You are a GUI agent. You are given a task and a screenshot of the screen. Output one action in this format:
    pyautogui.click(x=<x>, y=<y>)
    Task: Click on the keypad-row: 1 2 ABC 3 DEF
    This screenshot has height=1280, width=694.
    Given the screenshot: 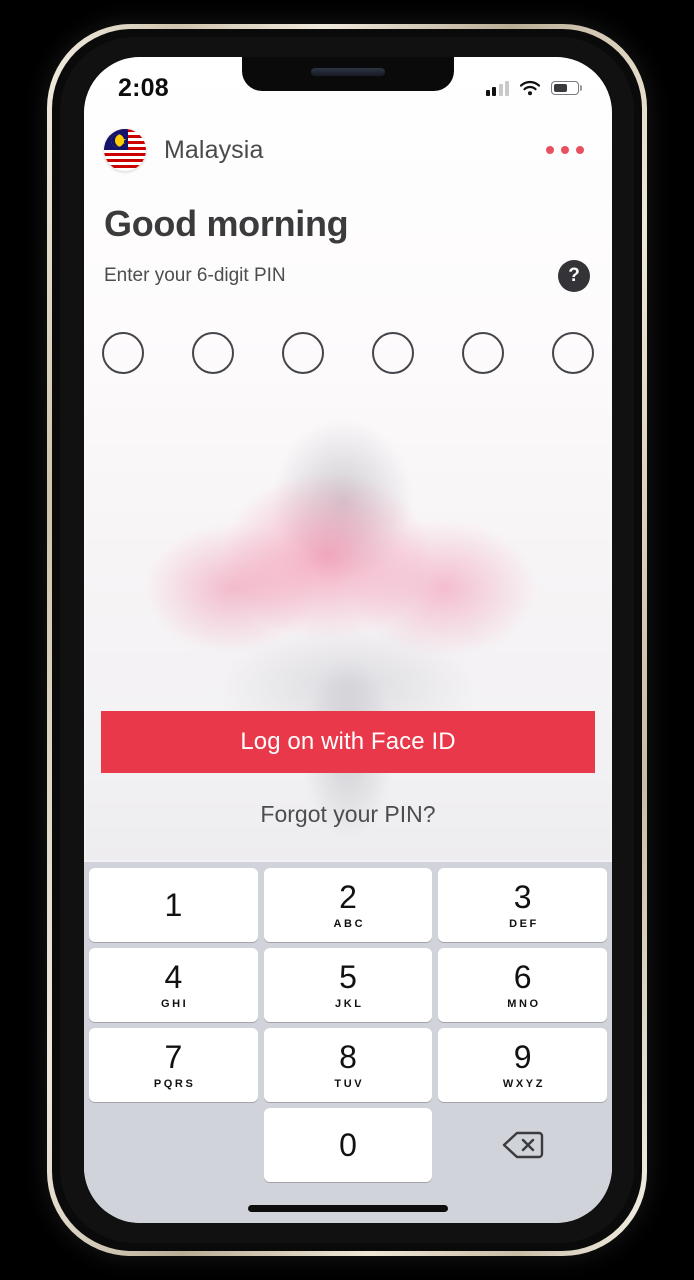 What is the action you would take?
    pyautogui.click(x=348, y=905)
    